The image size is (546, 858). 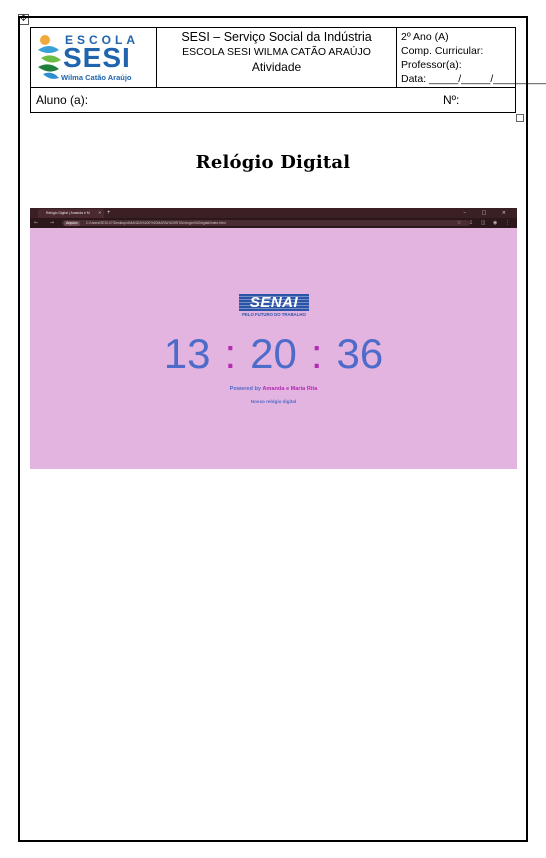 I want to click on institution-name: SESI – Serviço Social da Indústria, so click(x=276, y=37).